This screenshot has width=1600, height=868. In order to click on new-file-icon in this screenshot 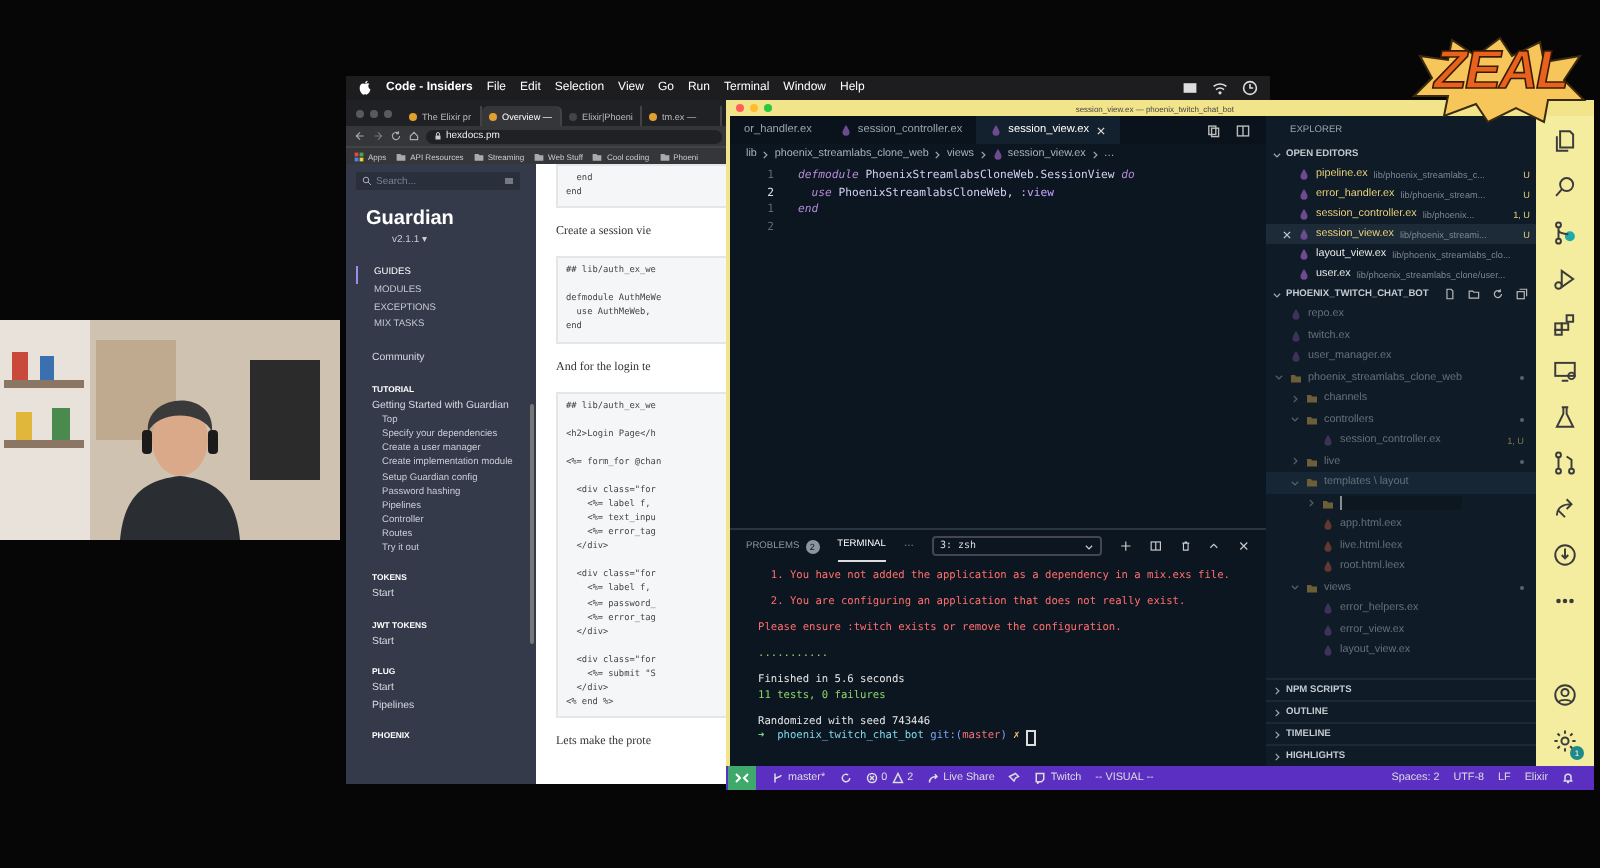, I will do `click(1450, 294)`.